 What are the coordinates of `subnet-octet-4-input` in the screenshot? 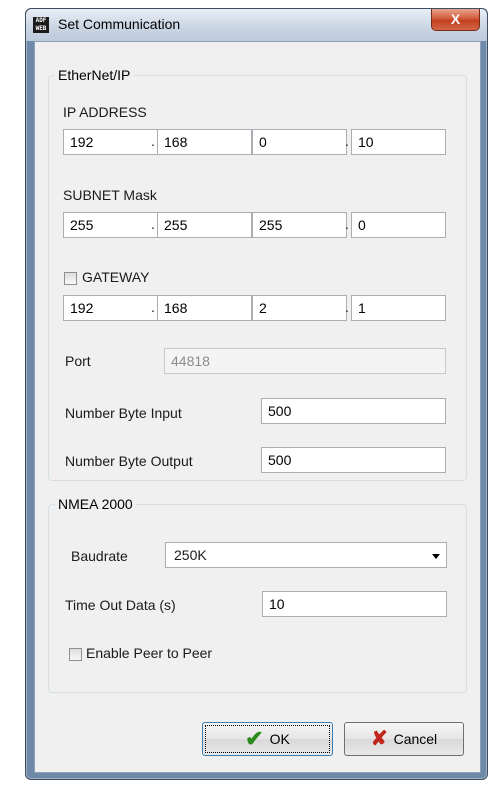 It's located at (398, 225).